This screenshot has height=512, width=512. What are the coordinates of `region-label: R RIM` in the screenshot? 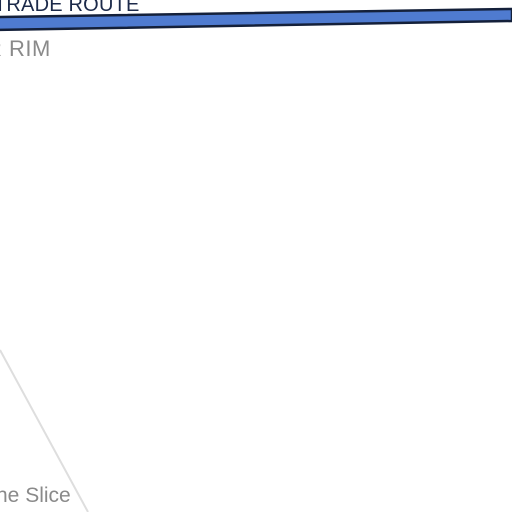 It's located at (25, 48).